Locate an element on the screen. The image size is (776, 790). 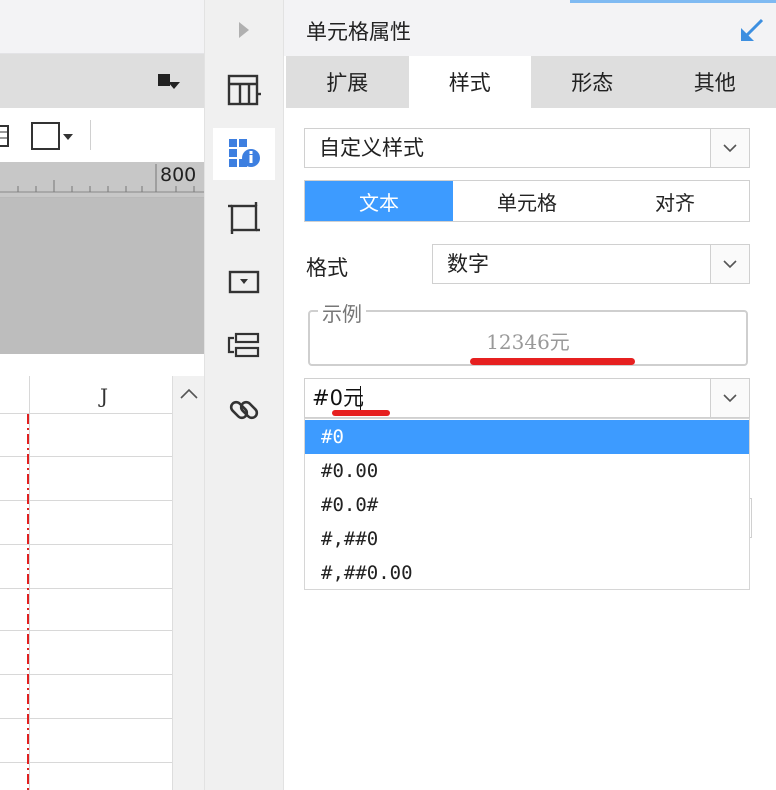
dock-panel-button is located at coordinates (752, 30).